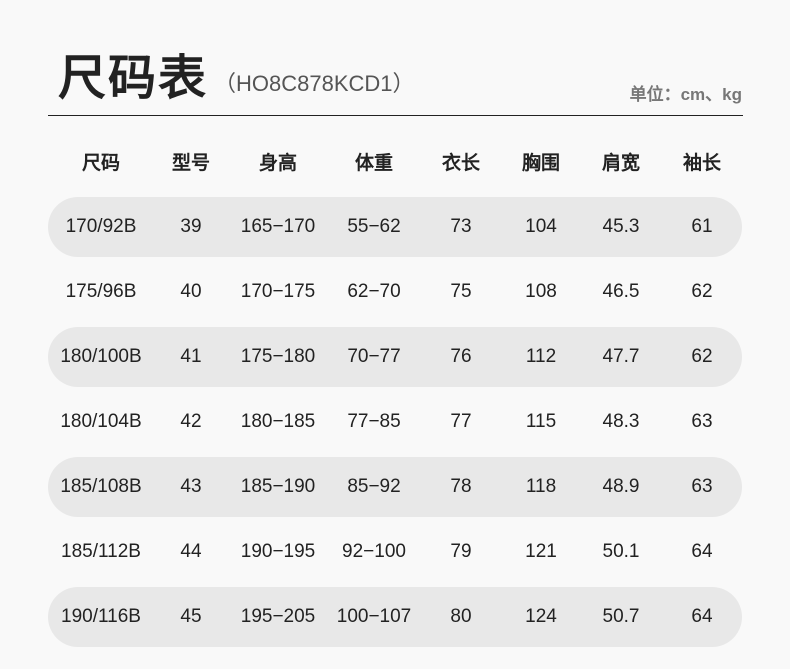 The image size is (790, 669). I want to click on cell-shoulder: 47.7, so click(621, 356).